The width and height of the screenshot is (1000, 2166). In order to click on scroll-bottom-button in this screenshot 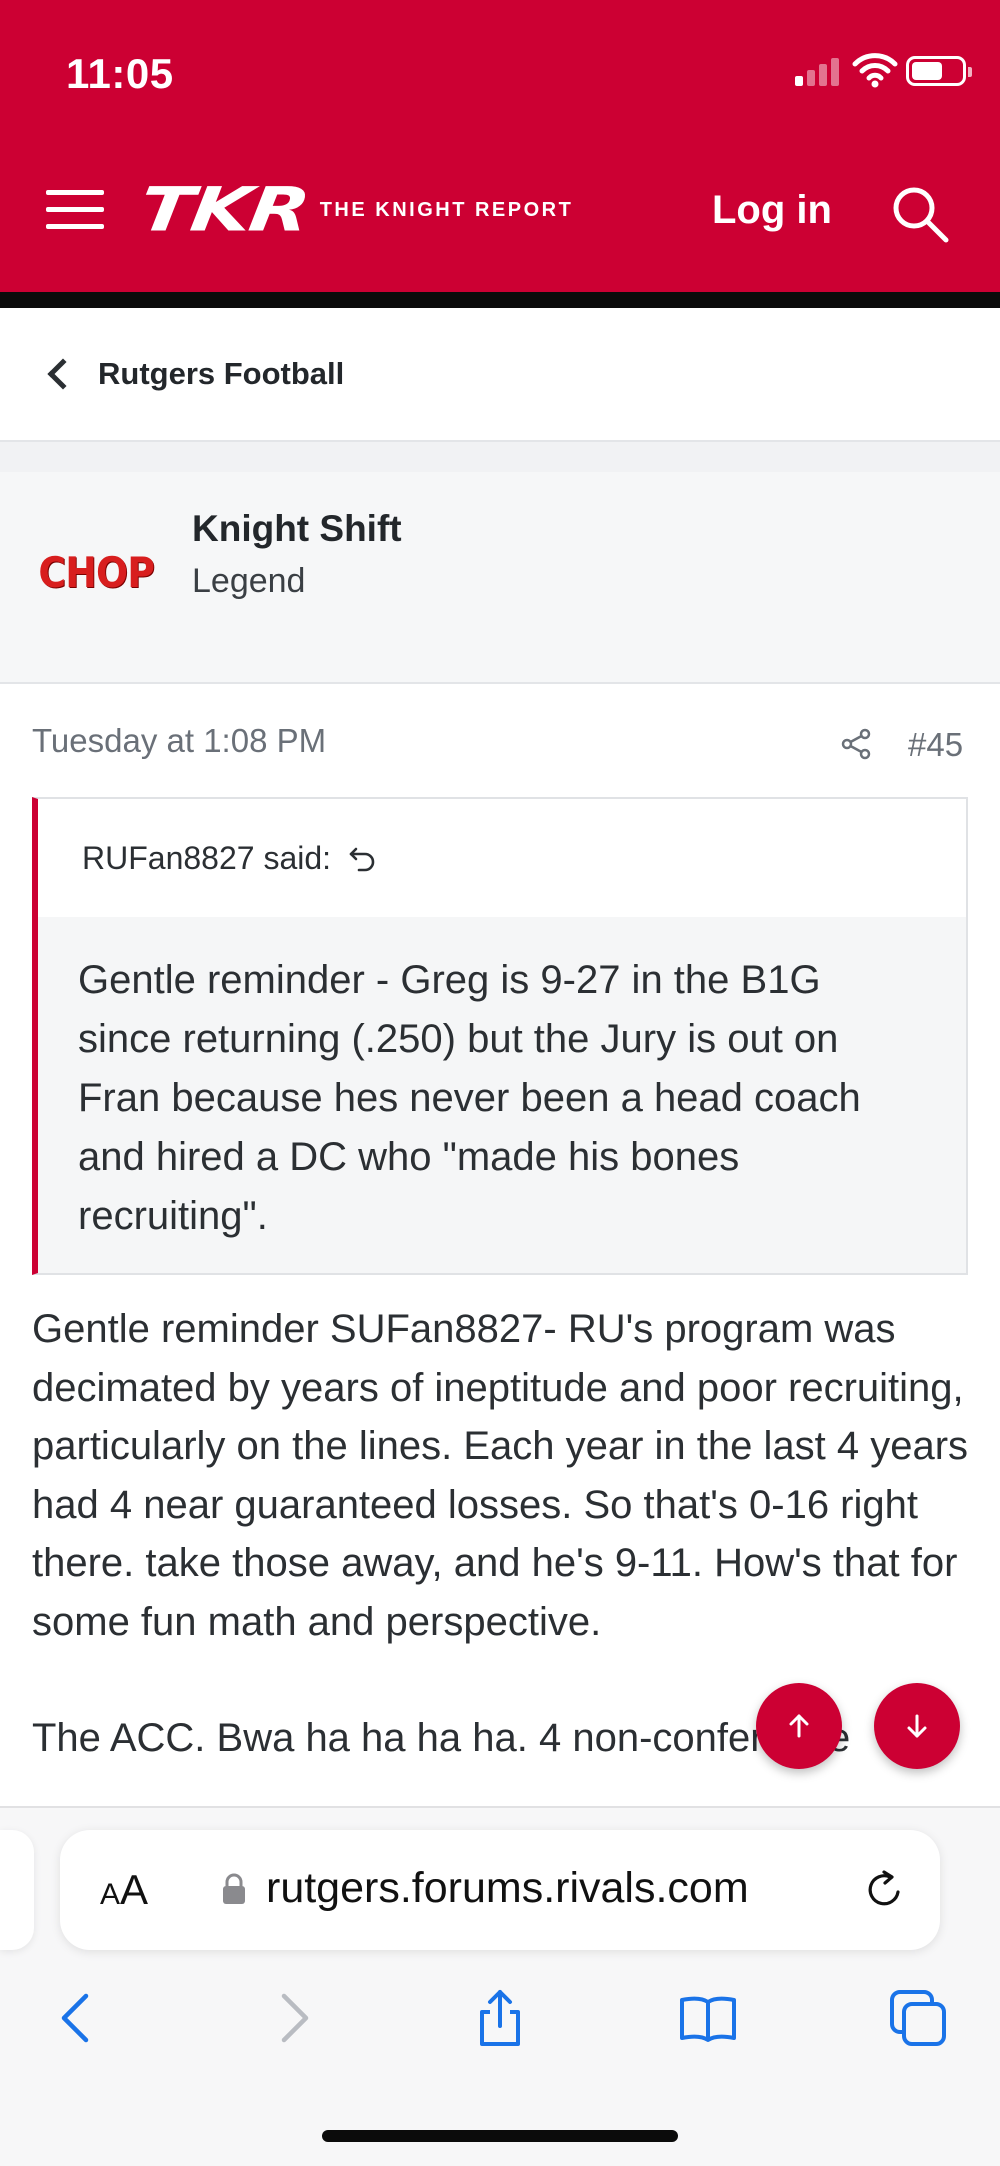, I will do `click(917, 1726)`.